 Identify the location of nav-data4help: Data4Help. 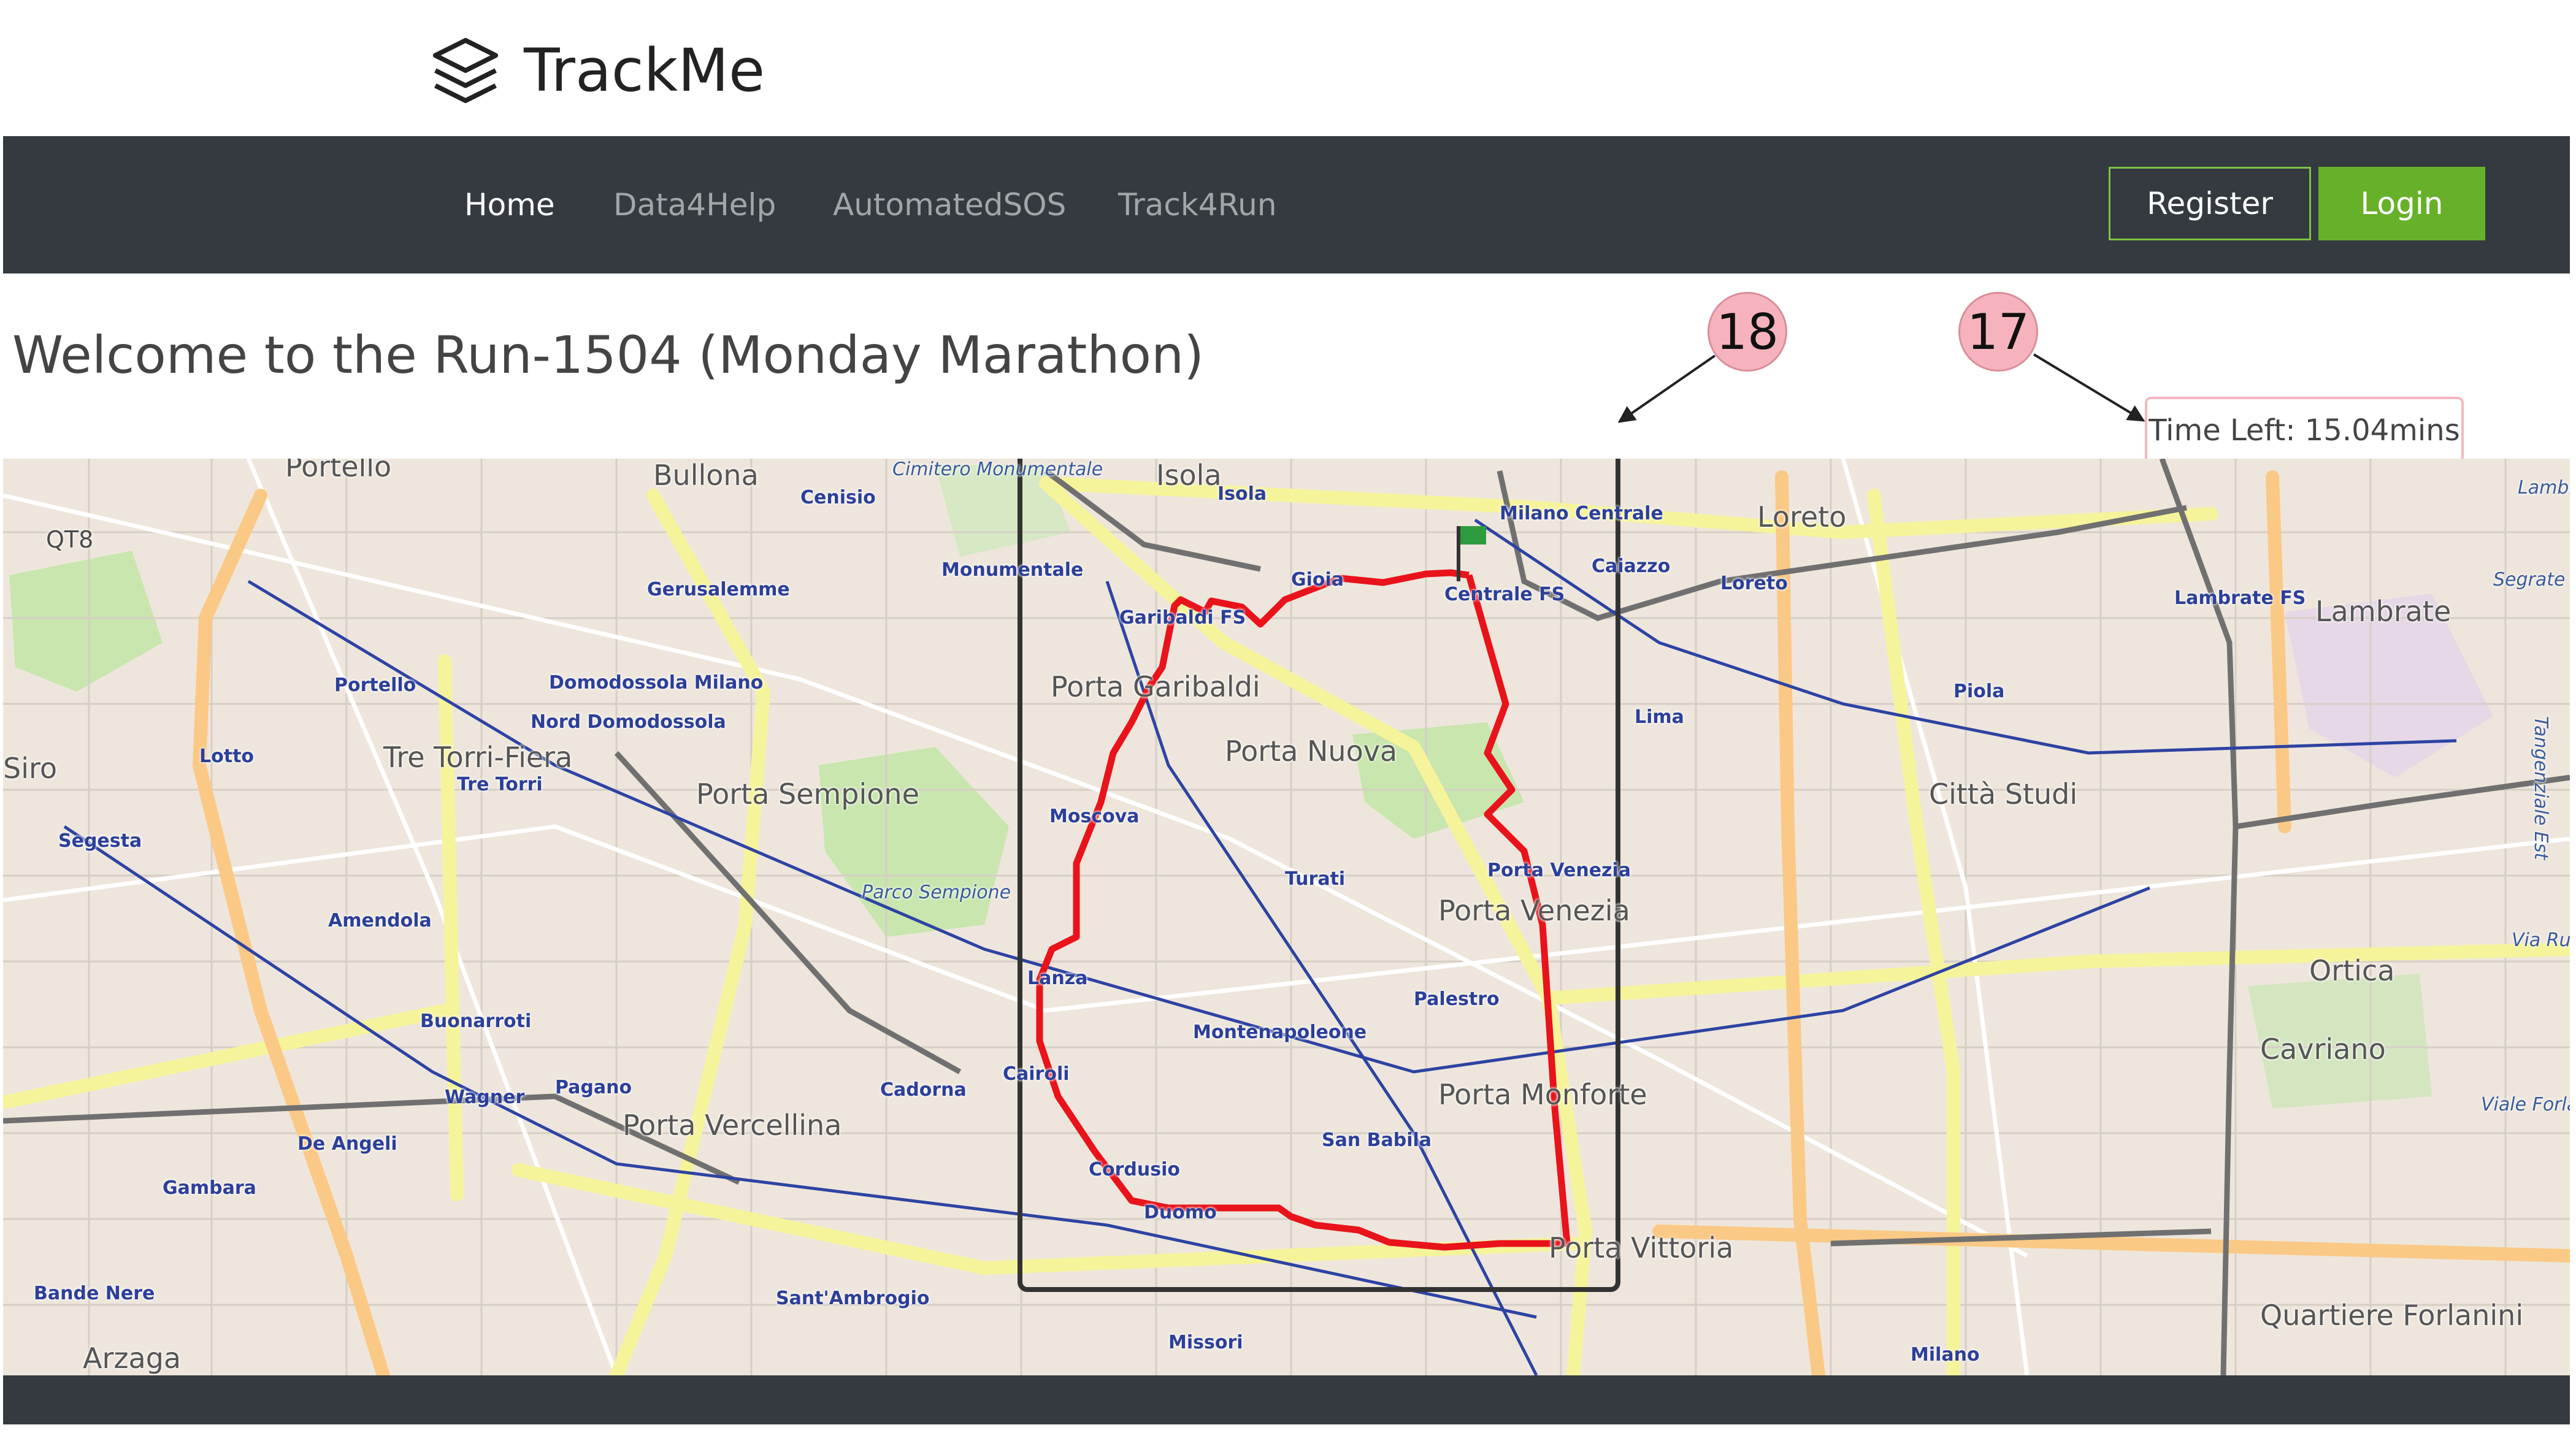
(694, 204).